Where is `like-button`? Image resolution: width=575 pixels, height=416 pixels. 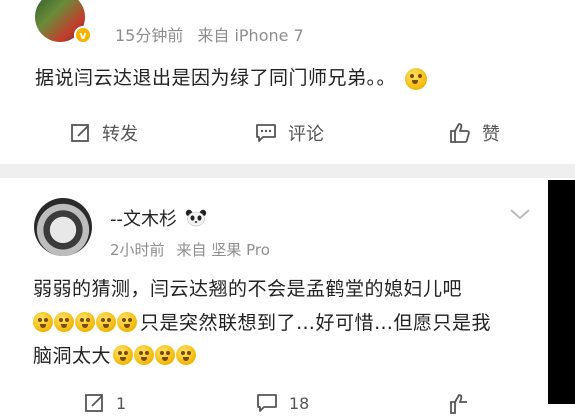
like-button is located at coordinates (460, 404).